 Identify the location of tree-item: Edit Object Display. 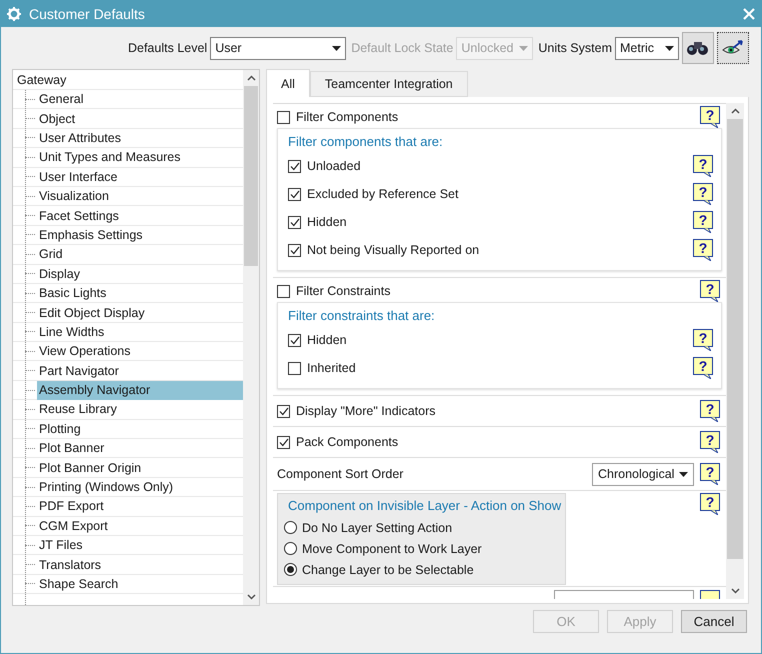
(140, 312).